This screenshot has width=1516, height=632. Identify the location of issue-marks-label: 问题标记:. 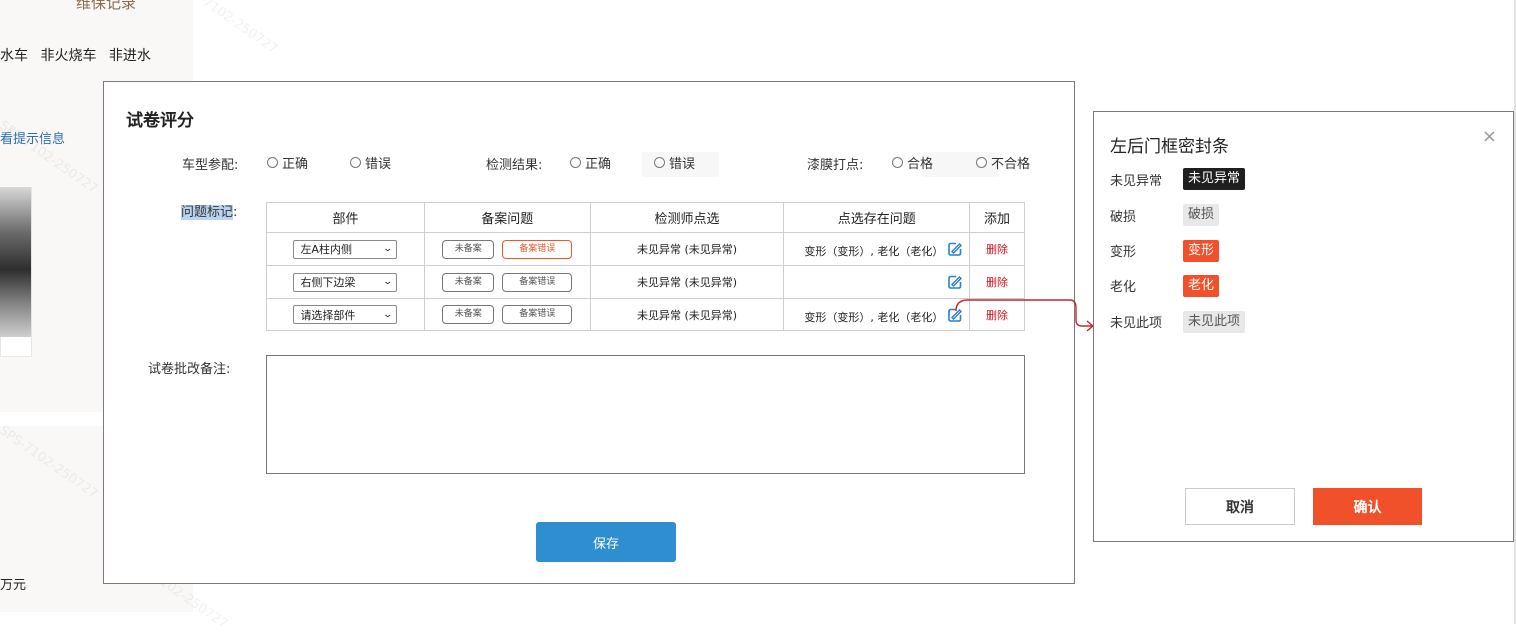
(209, 212).